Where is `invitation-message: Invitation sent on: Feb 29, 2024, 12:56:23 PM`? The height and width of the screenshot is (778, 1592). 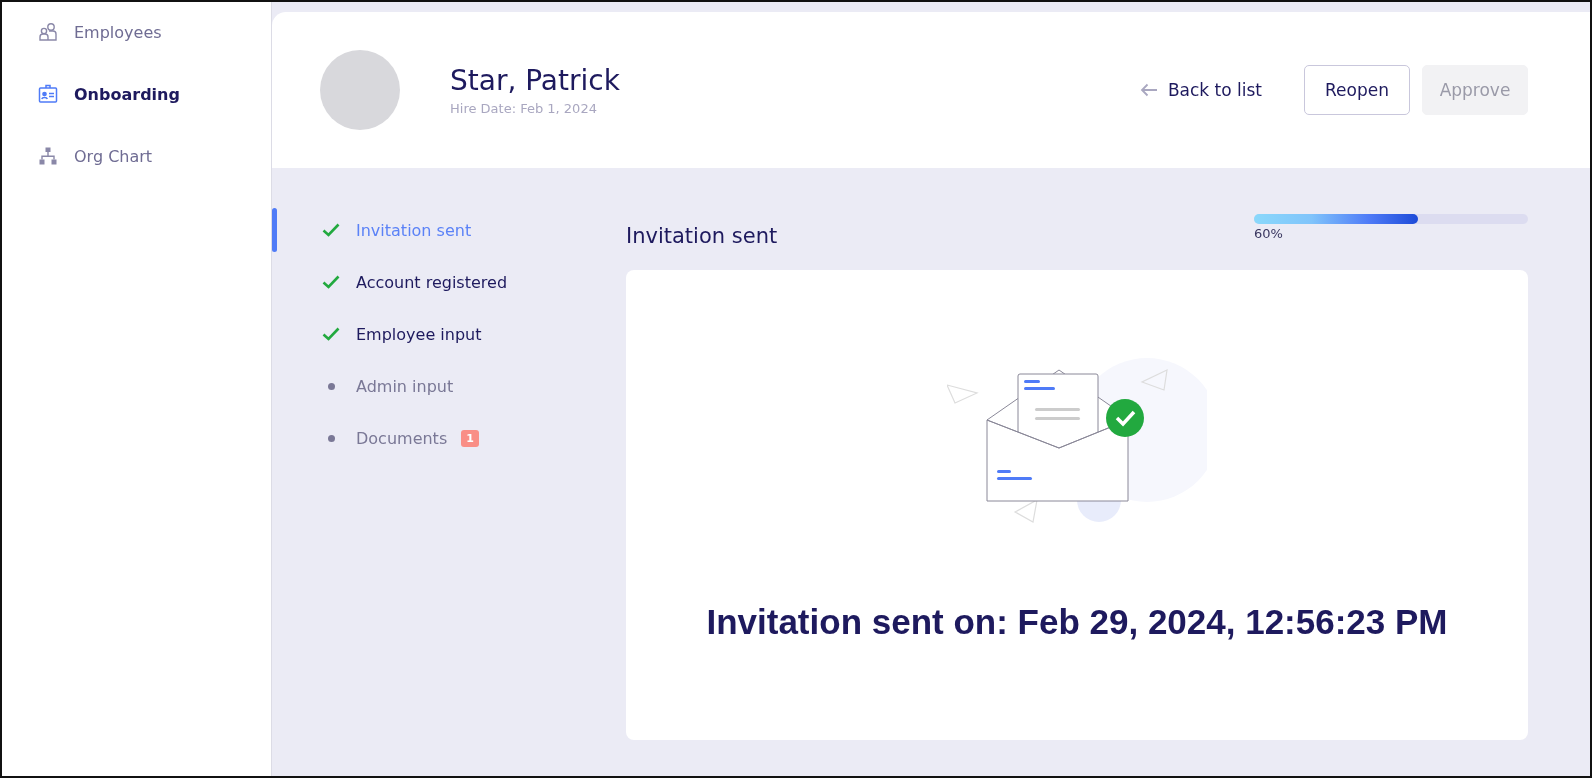
invitation-message: Invitation sent on: Feb 29, 2024, 12:56:23 PM is located at coordinates (1077, 622).